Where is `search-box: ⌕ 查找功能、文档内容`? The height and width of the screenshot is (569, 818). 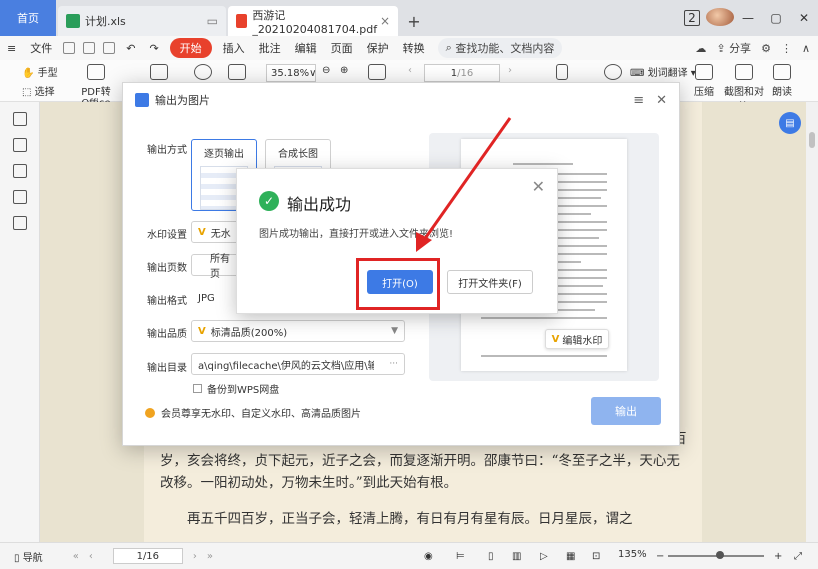
search-box: ⌕ 查找功能、文档内容 is located at coordinates (500, 48).